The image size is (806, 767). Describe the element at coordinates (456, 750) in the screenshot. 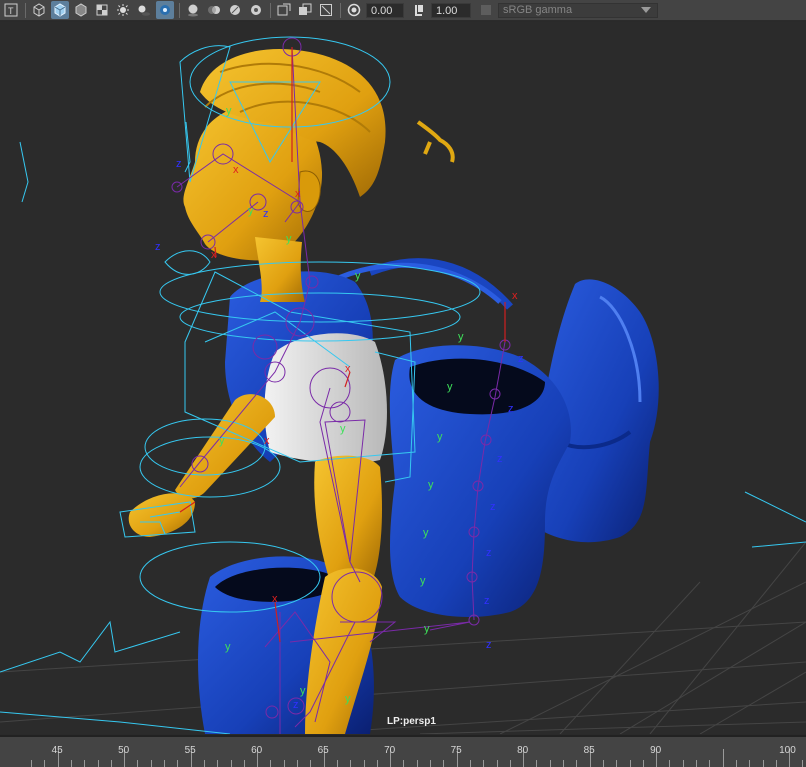

I see `frame-number-label: 75` at that location.